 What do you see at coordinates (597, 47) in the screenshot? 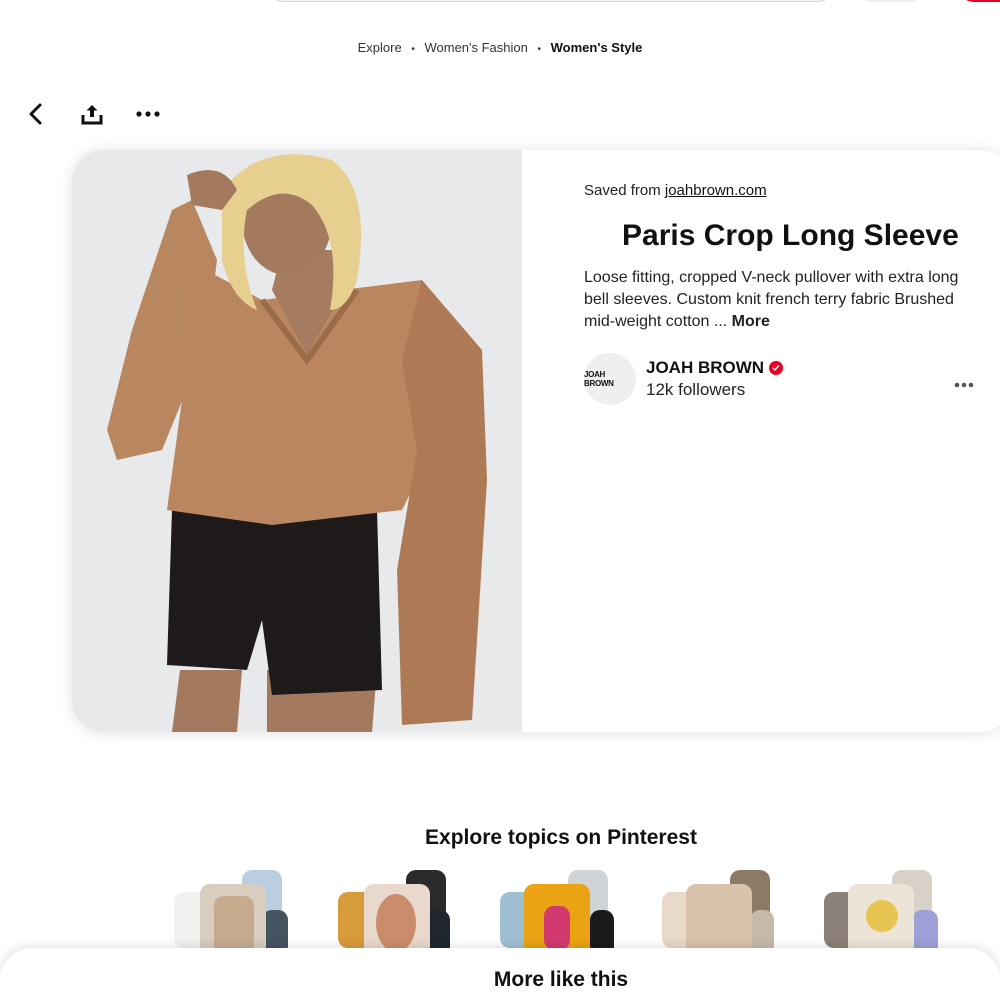
I see `breadcrumb-current: Women's Style` at bounding box center [597, 47].